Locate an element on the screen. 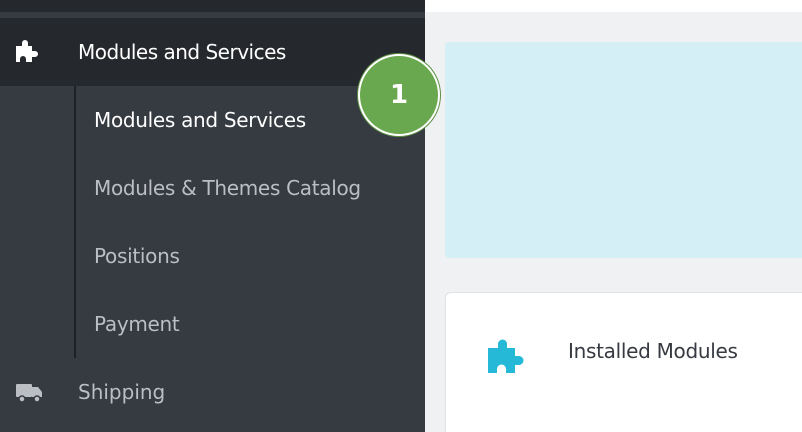  step-number-badge: 1 is located at coordinates (399, 95).